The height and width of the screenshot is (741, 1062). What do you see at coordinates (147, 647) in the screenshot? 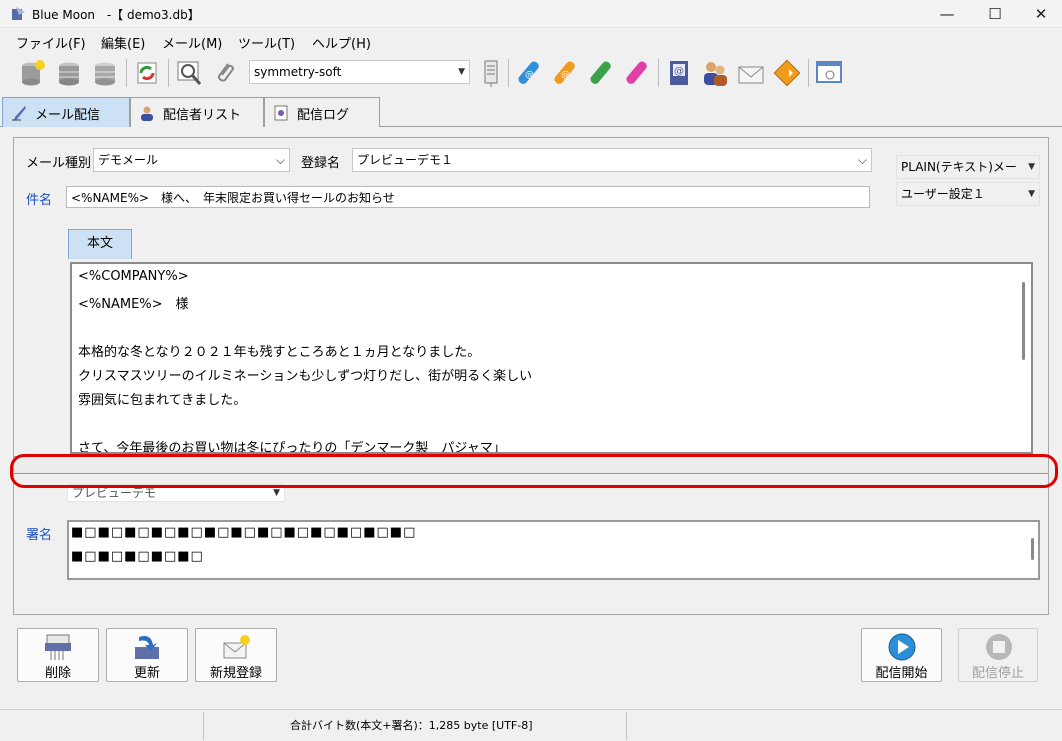
I see `update-icon` at bounding box center [147, 647].